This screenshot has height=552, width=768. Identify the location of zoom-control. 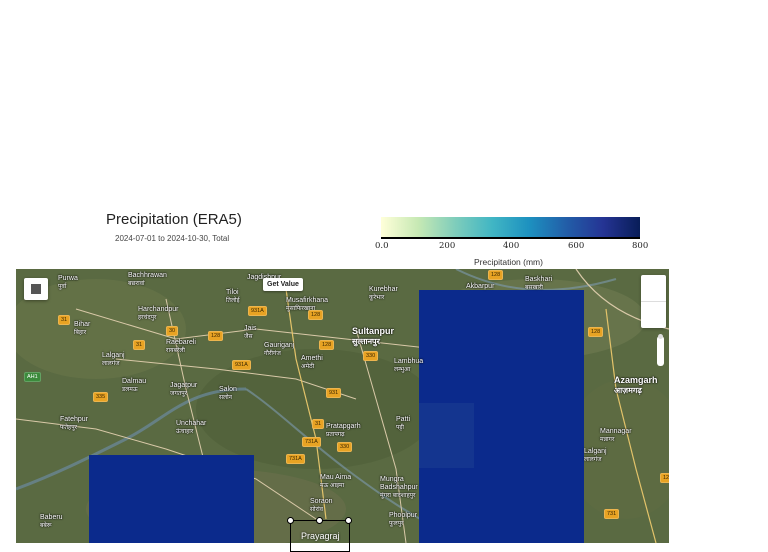
(653, 301).